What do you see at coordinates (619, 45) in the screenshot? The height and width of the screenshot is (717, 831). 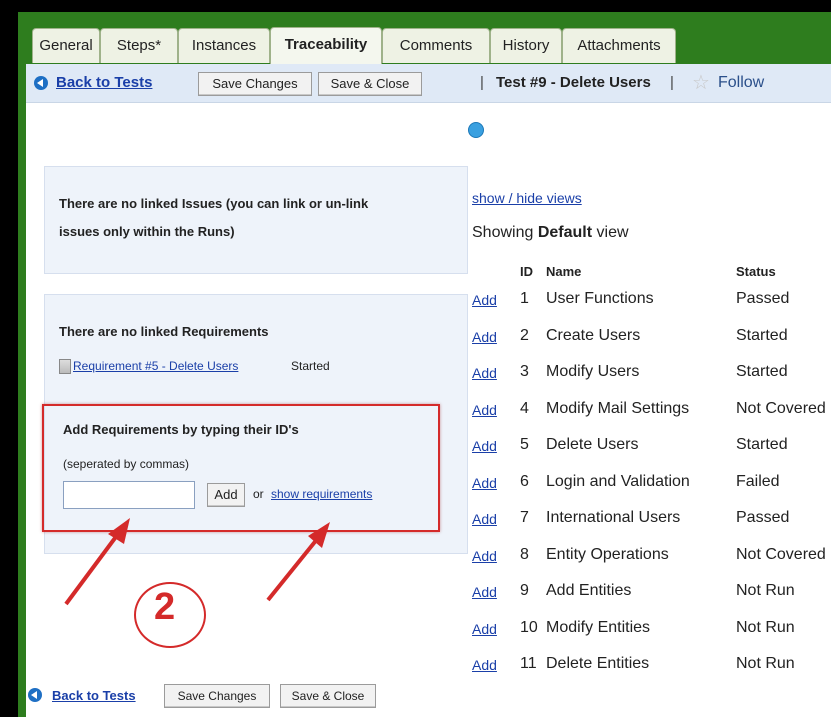 I see `tab-attachments: Attachments` at bounding box center [619, 45].